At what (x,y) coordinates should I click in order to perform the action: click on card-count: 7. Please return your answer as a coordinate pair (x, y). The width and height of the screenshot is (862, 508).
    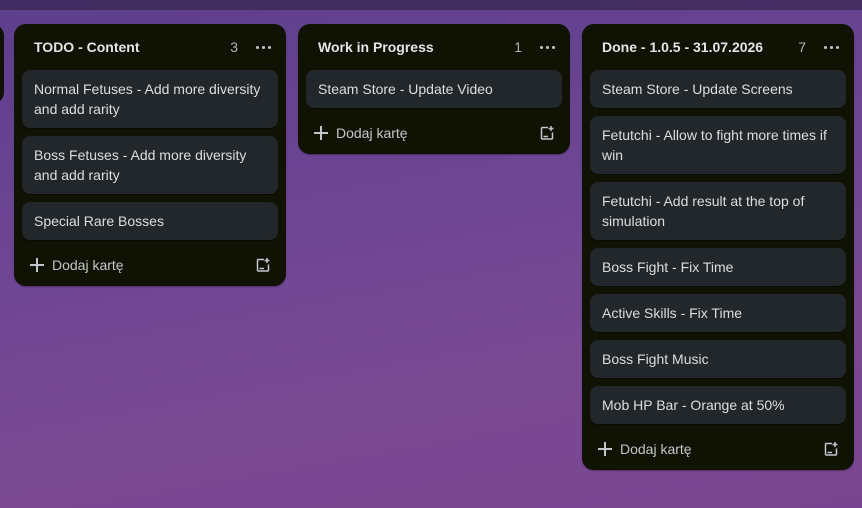
    Looking at the image, I should click on (802, 47).